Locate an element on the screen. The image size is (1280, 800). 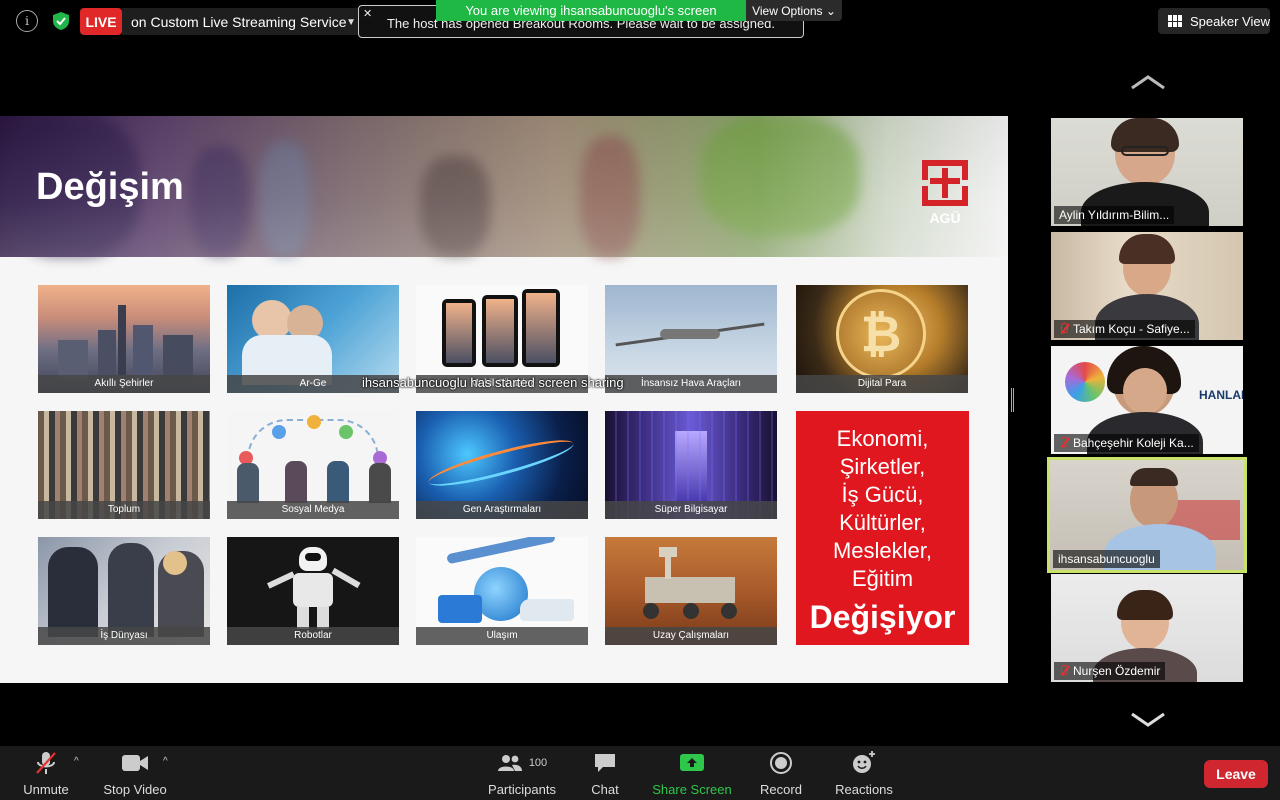
tile-smart-cities: Akıllı Şehirler is located at coordinates (124, 339).